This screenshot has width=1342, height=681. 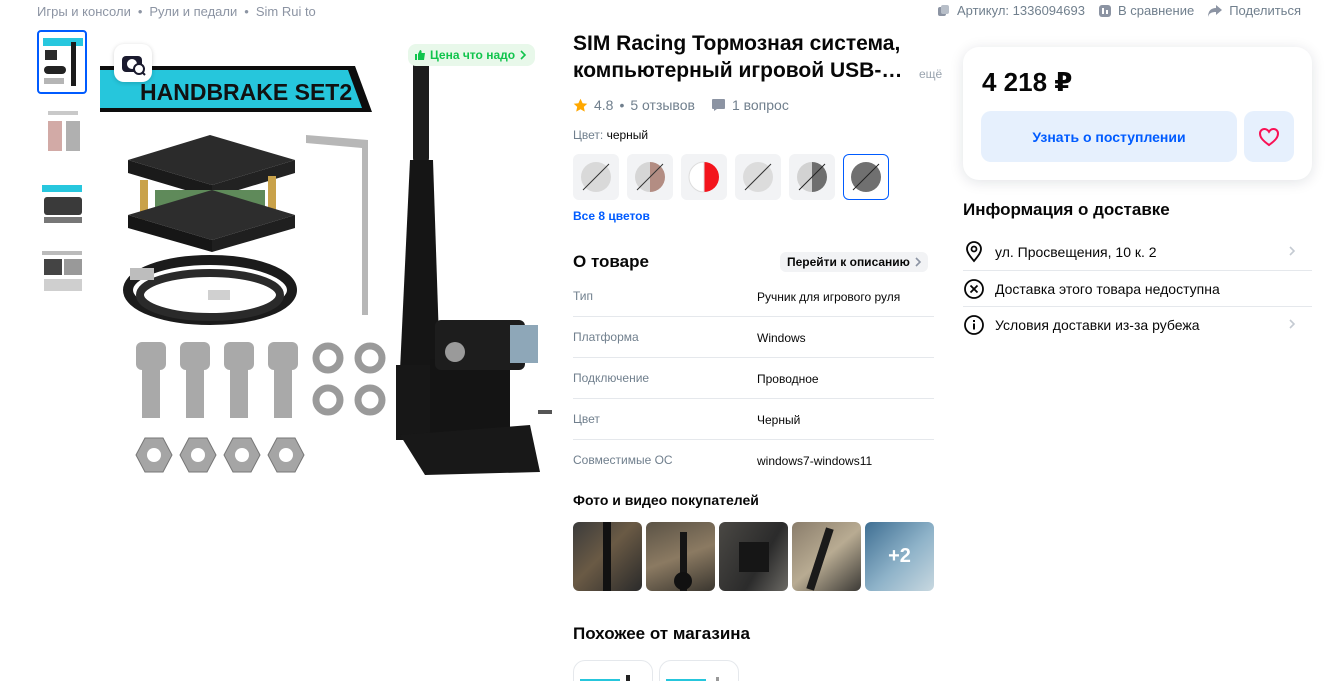 What do you see at coordinates (662, 105) in the screenshot?
I see `reviews-link: 5 отзывов` at bounding box center [662, 105].